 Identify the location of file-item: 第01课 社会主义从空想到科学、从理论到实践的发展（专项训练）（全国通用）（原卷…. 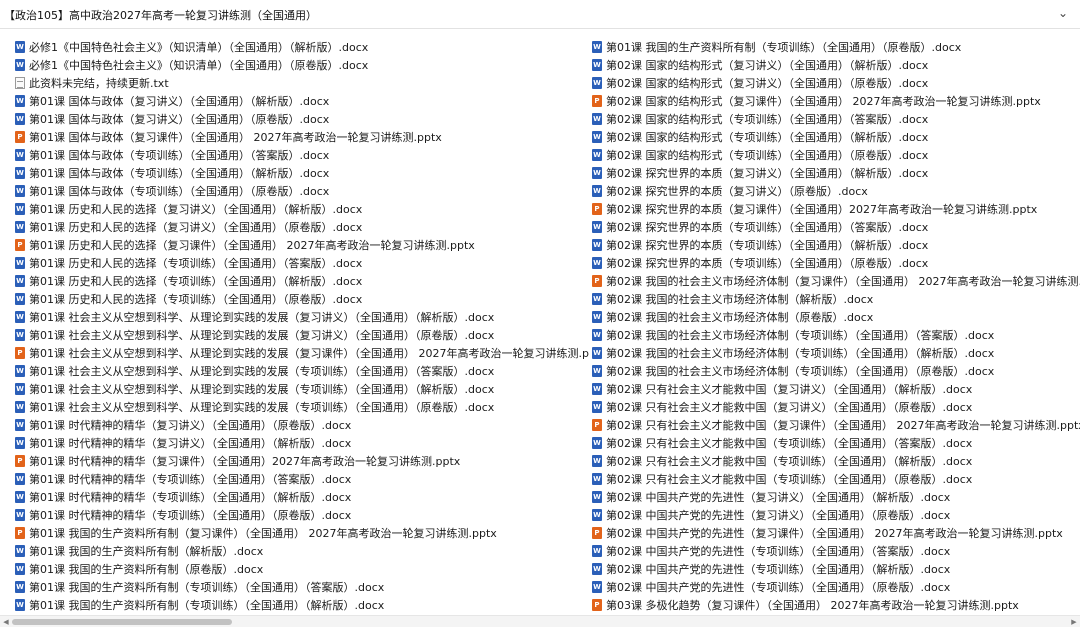
(302, 407).